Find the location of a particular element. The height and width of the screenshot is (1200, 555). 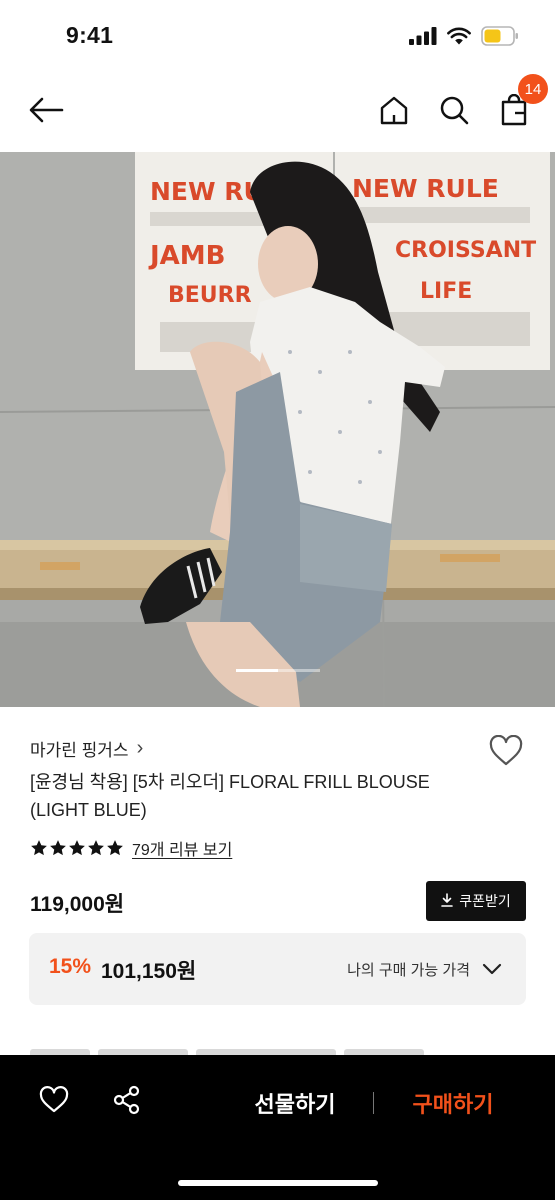

home-icon is located at coordinates (394, 112).